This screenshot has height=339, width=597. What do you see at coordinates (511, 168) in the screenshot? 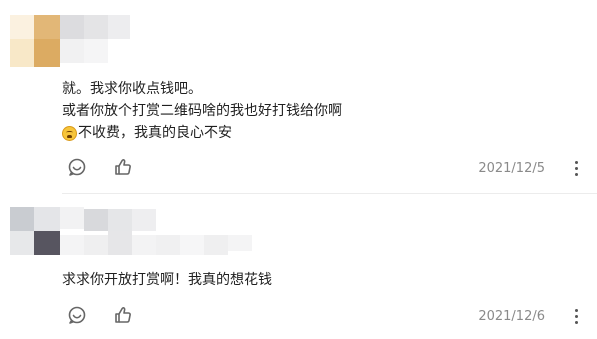
I see `comment-date: 2021/12/5` at bounding box center [511, 168].